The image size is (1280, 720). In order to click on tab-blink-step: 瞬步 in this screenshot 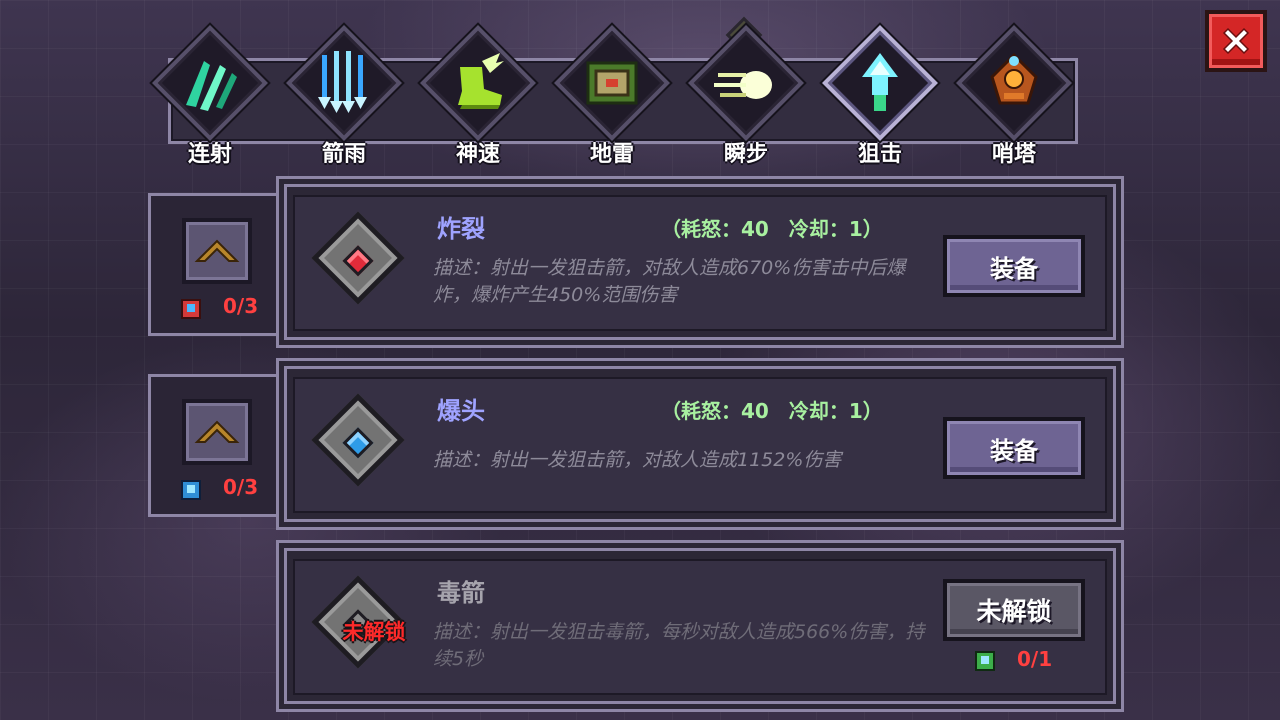, I will do `click(746, 97)`.